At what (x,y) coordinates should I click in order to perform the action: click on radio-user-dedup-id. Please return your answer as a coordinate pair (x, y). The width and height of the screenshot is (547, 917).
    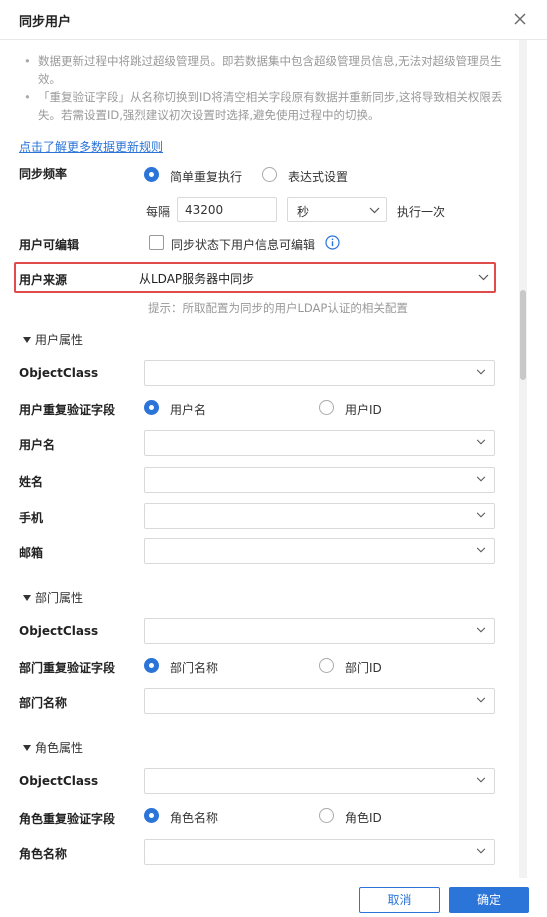
    Looking at the image, I should click on (326, 407).